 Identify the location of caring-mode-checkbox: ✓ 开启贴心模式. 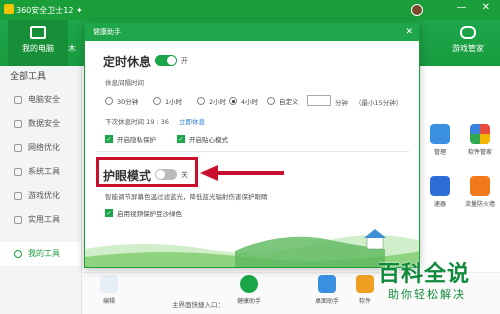
(202, 139).